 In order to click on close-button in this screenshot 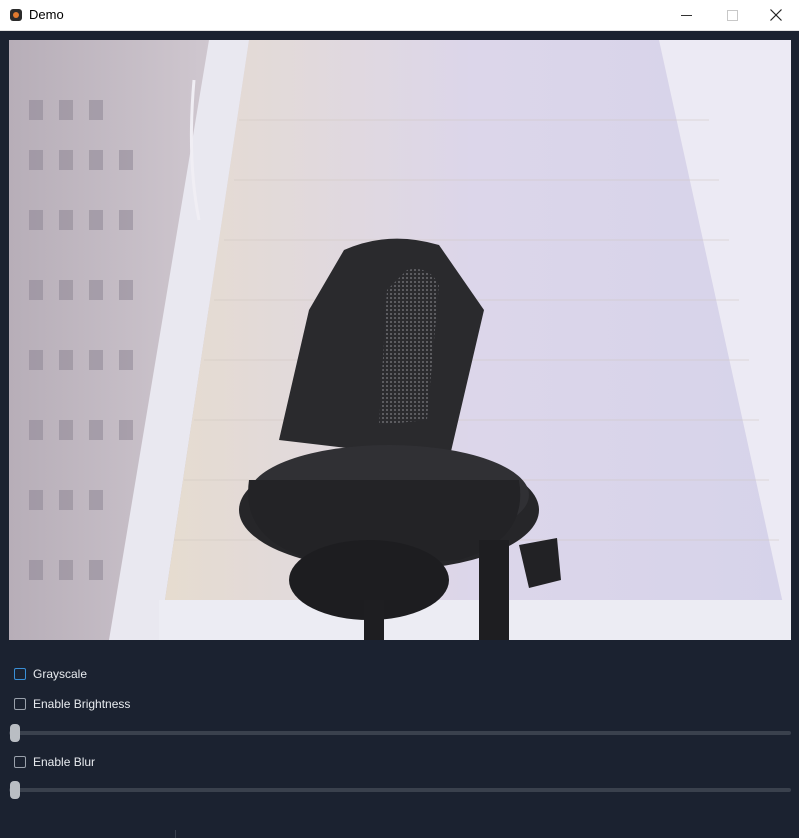, I will do `click(776, 15)`.